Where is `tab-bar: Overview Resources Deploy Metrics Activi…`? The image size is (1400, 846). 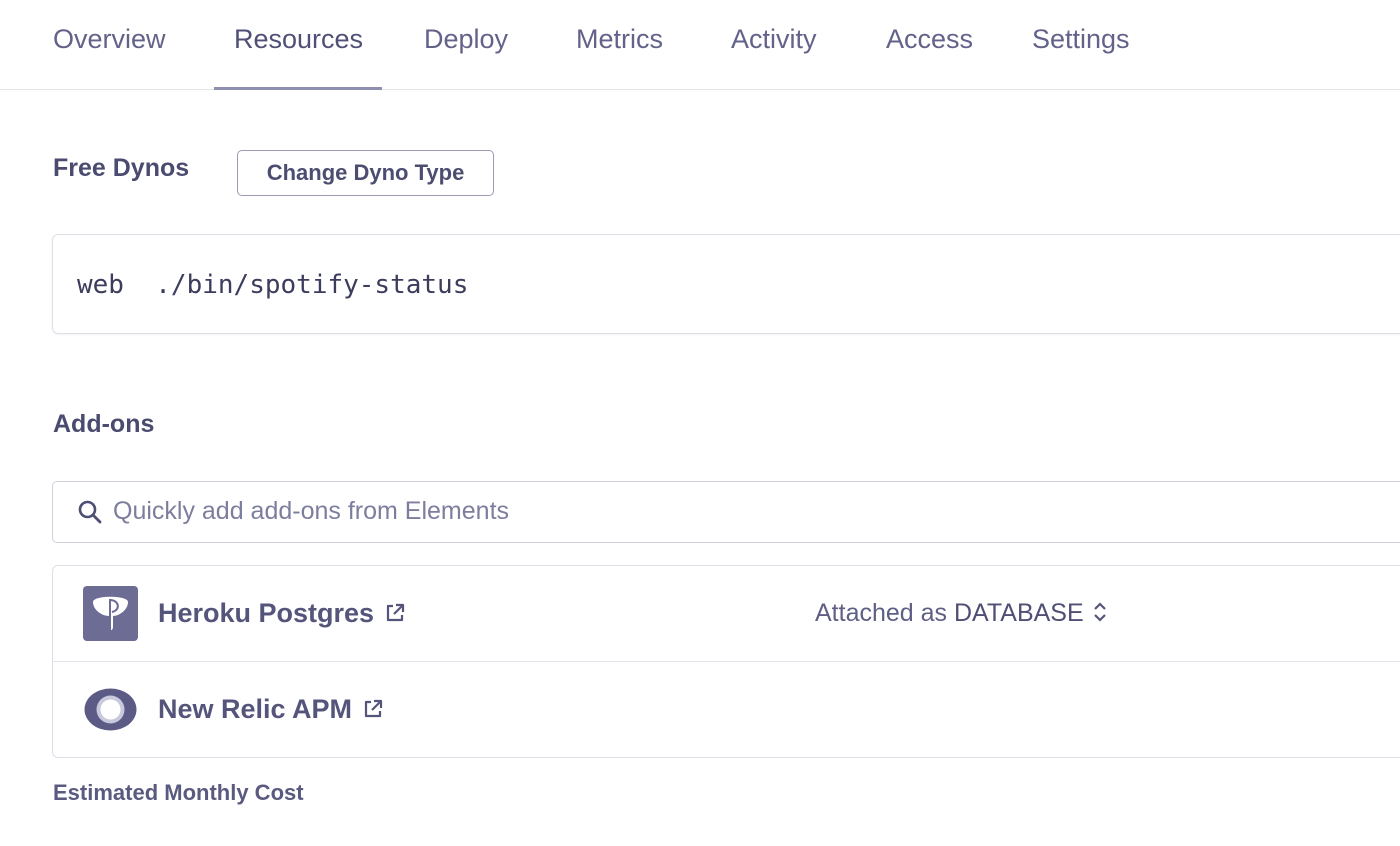 tab-bar: Overview Resources Deploy Metrics Activi… is located at coordinates (700, 45).